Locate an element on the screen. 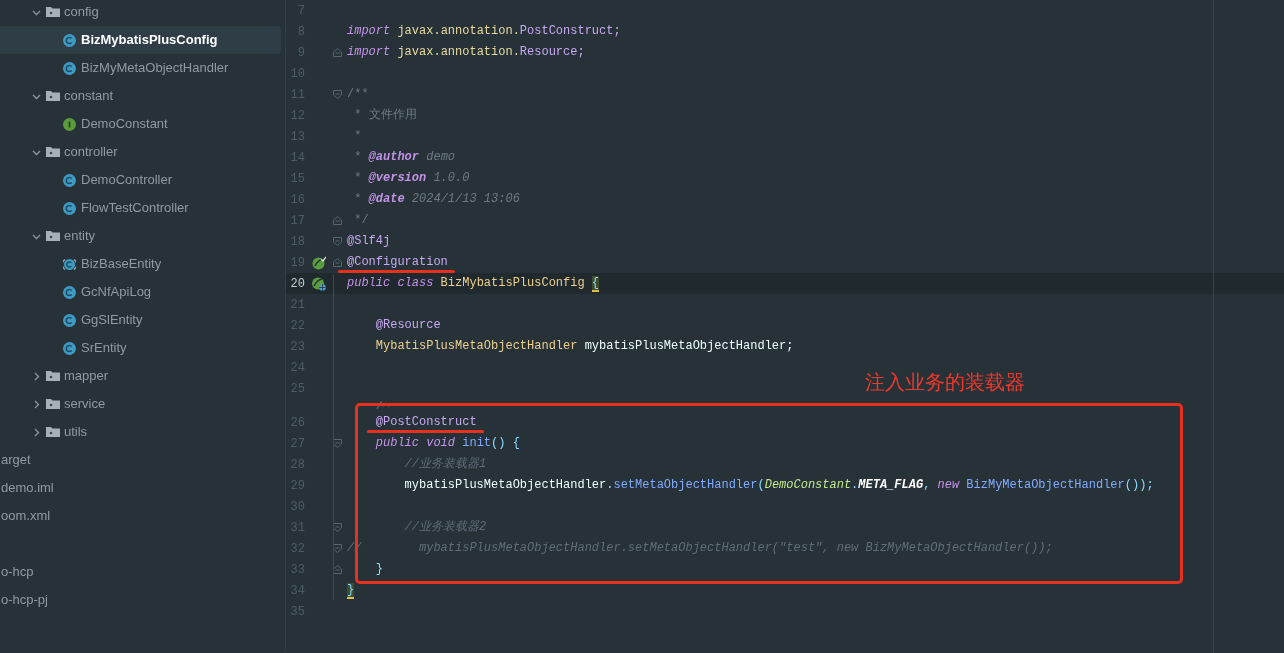 This screenshot has height=653, width=1284. tree-item: GgSlEntity is located at coordinates (140, 320).